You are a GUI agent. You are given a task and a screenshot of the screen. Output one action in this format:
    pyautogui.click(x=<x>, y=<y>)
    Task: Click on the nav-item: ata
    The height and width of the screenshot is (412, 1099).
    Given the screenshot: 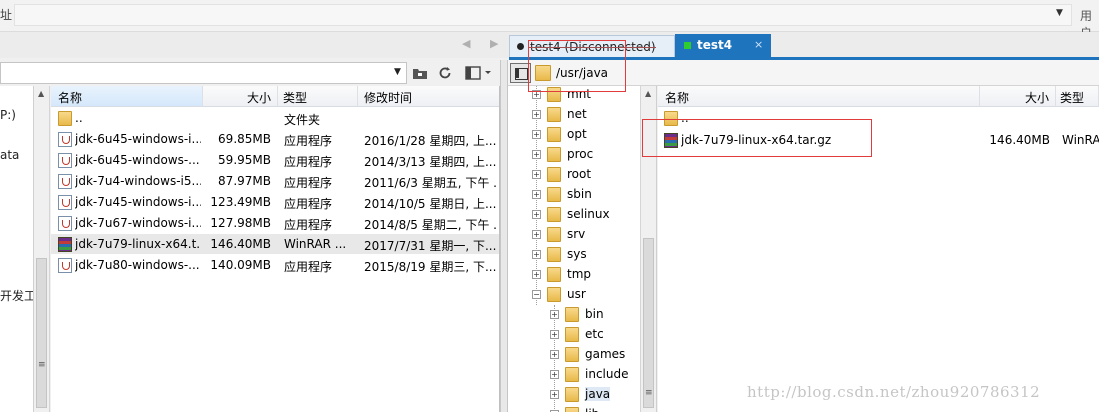 What is the action you would take?
    pyautogui.click(x=9, y=155)
    